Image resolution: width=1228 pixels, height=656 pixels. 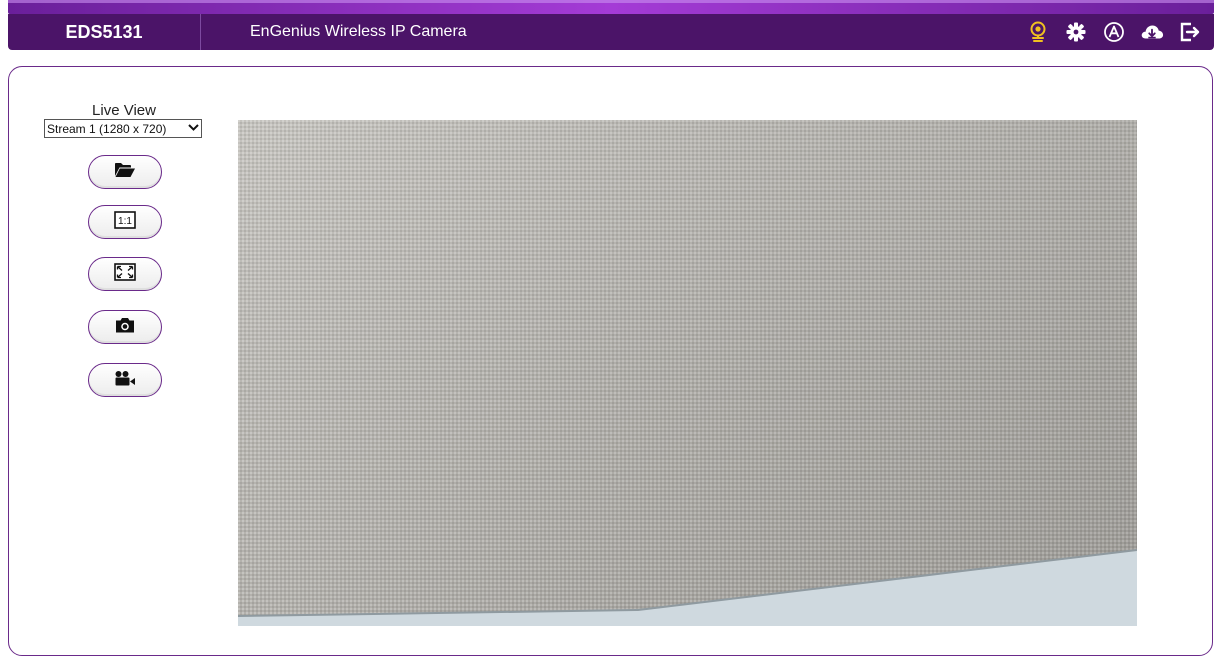 I want to click on expand-icon, so click(x=125, y=274).